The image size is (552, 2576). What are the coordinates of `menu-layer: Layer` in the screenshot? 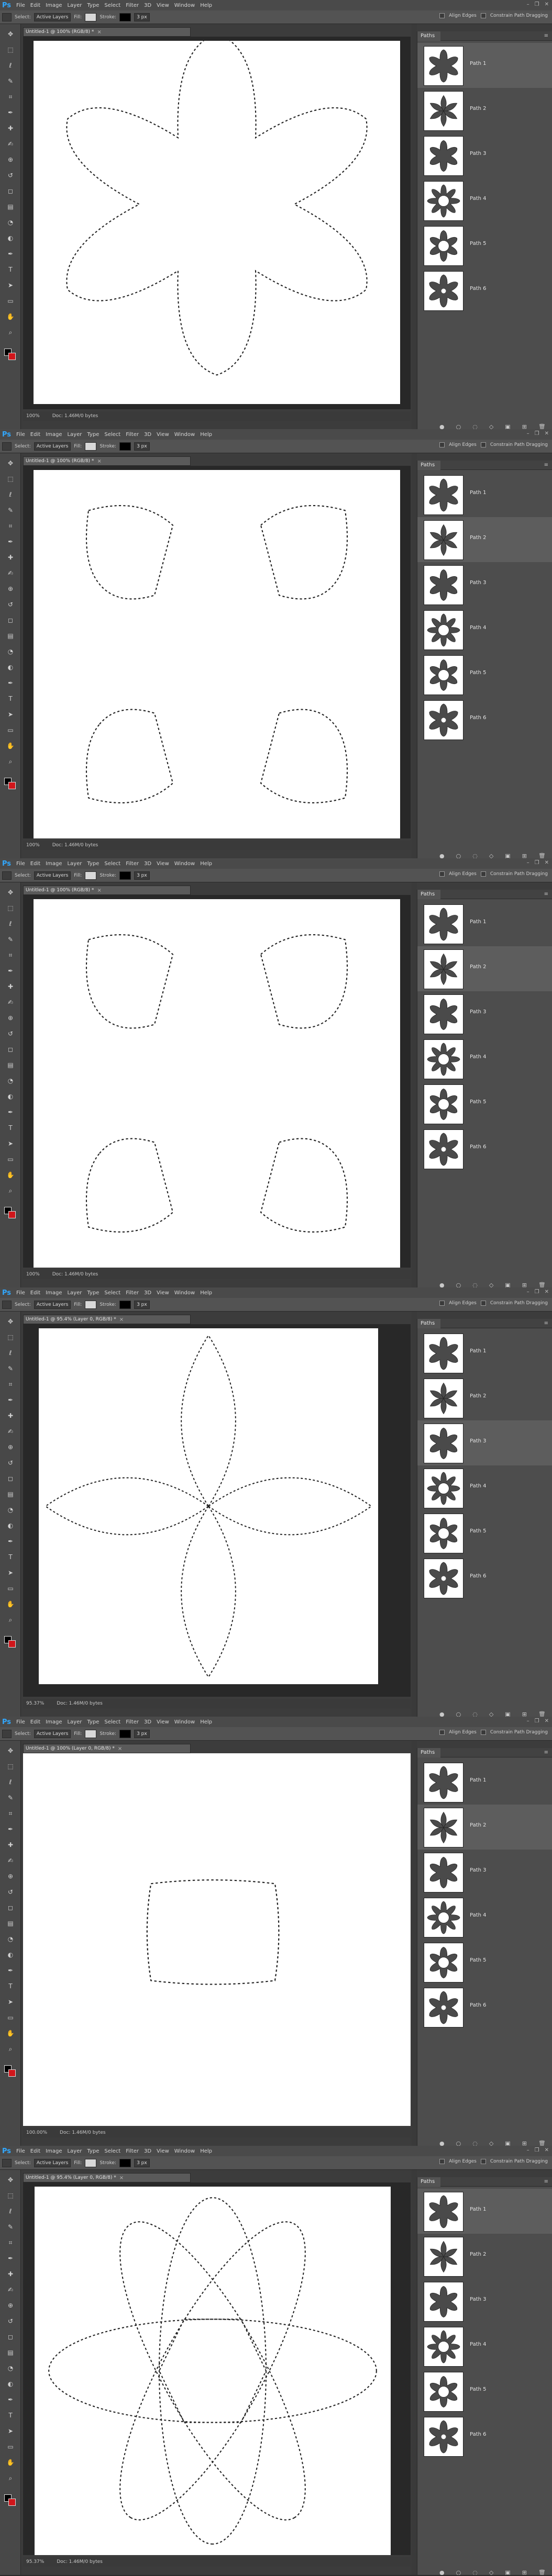 It's located at (74, 1722).